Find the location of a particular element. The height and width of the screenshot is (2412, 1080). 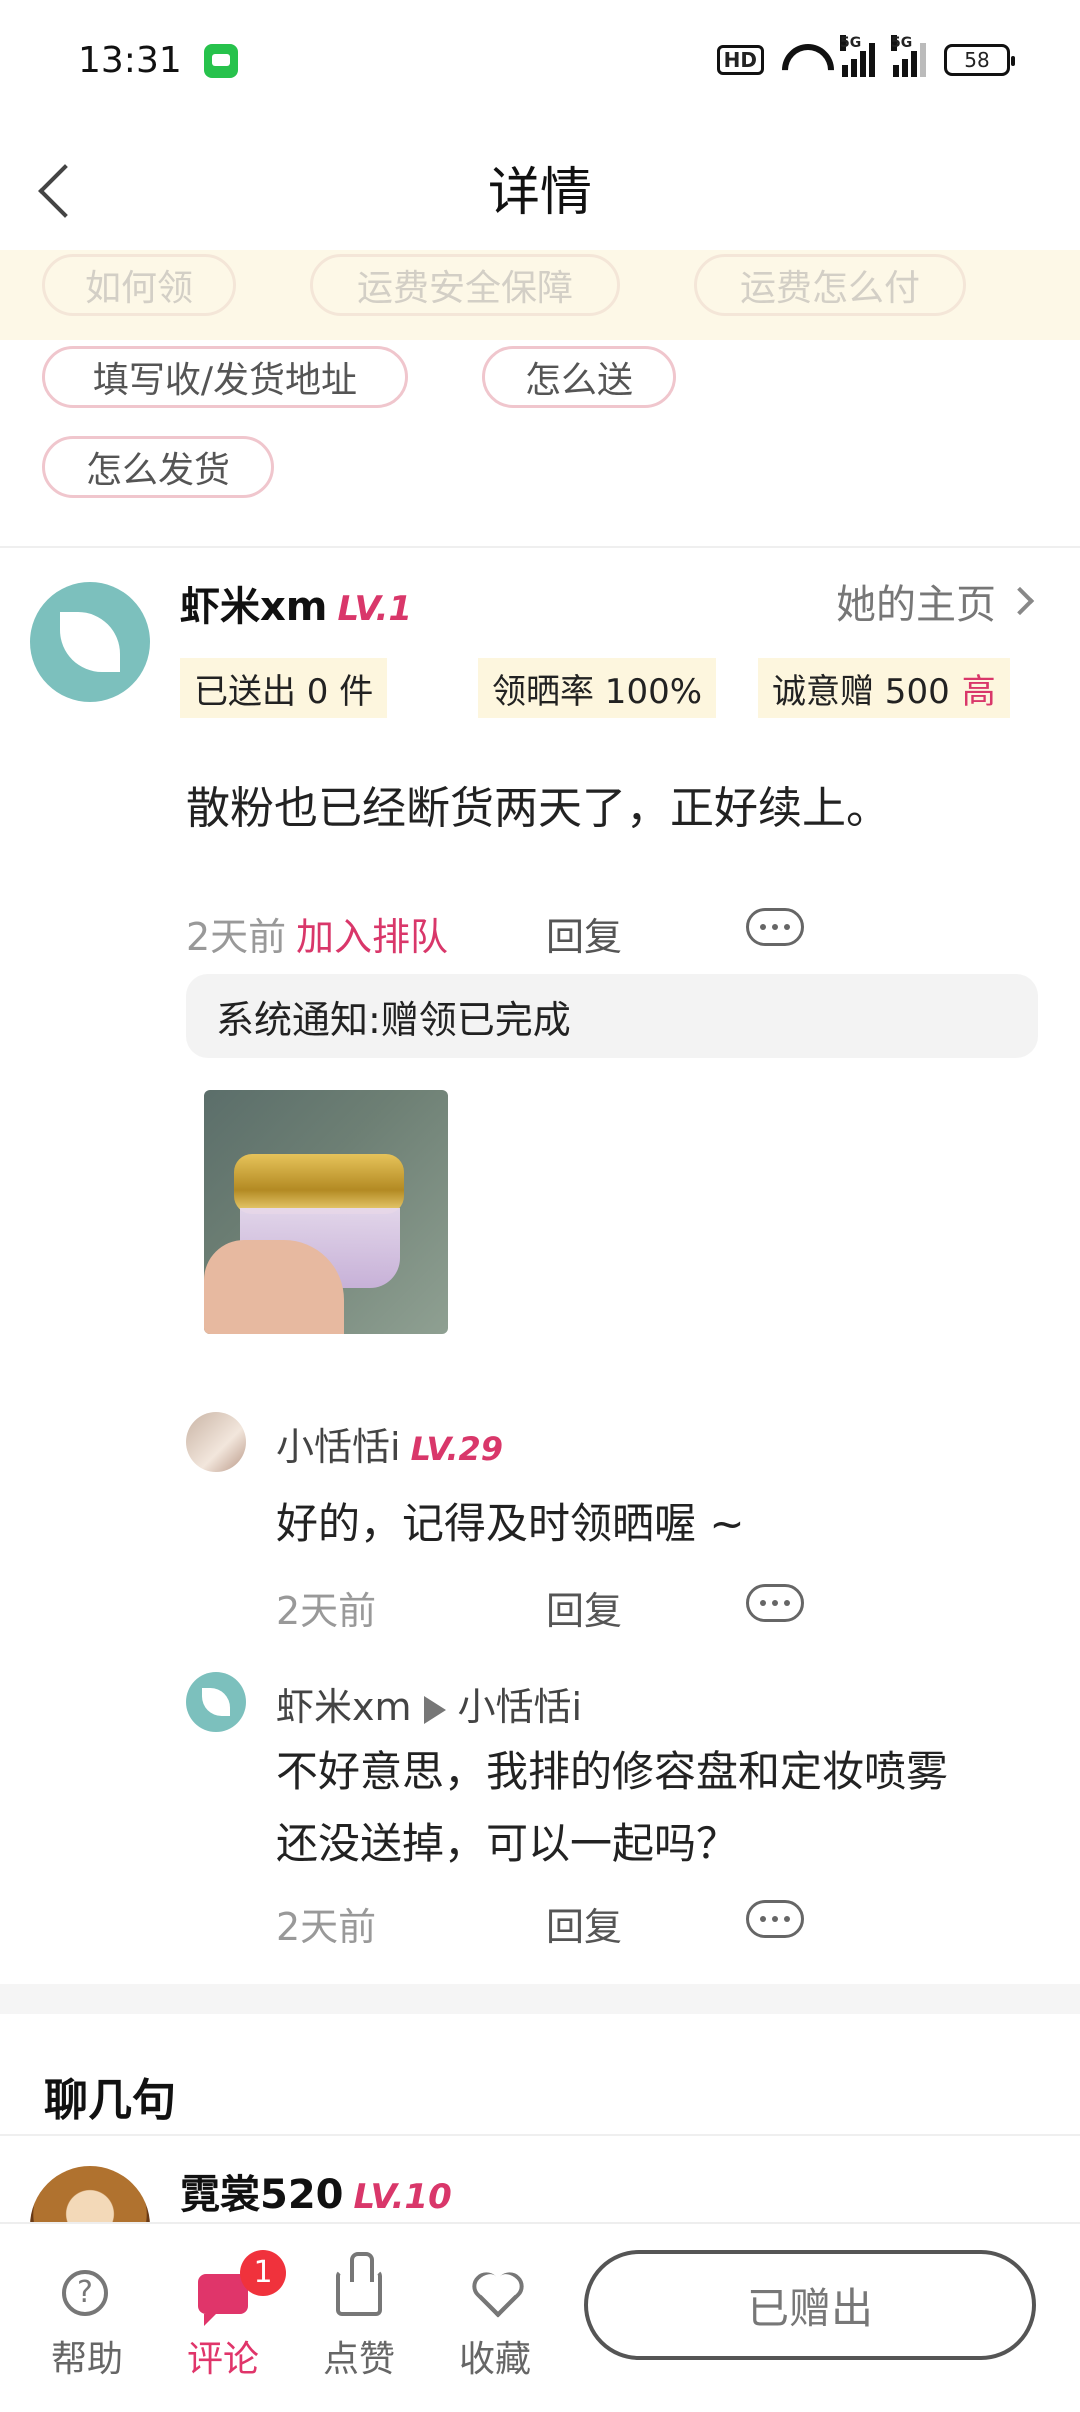

chat-user-line: 霓裳520 LV.10 is located at coordinates (316, 2191).